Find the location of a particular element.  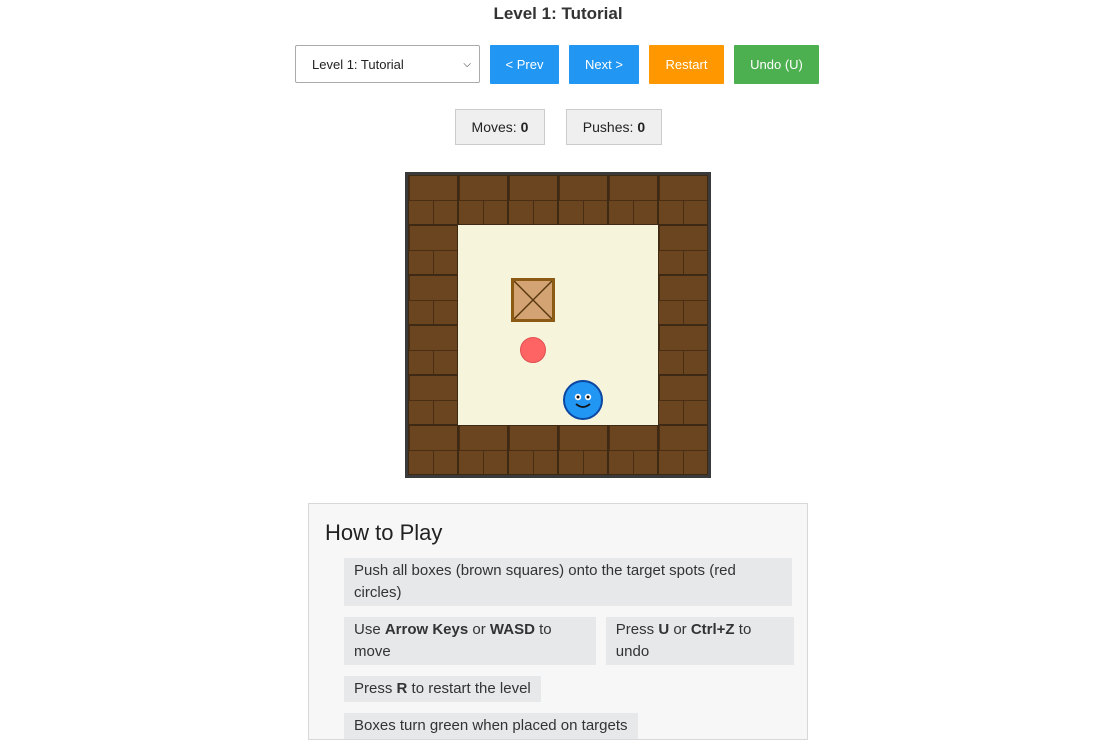

prev-button: < Prev is located at coordinates (524, 64).